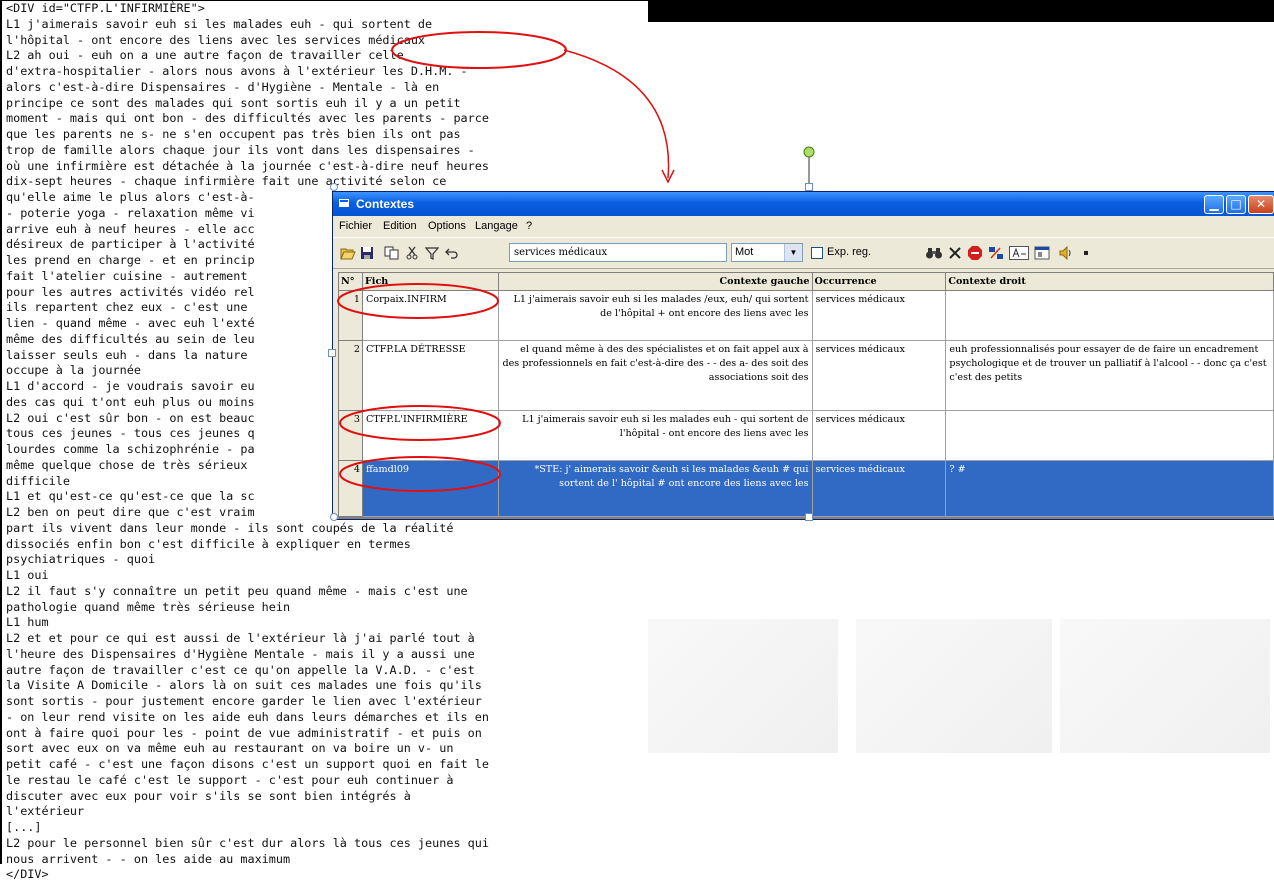  What do you see at coordinates (803, 204) in the screenshot?
I see `window-titlebar: Contextes ▁ □ ✕` at bounding box center [803, 204].